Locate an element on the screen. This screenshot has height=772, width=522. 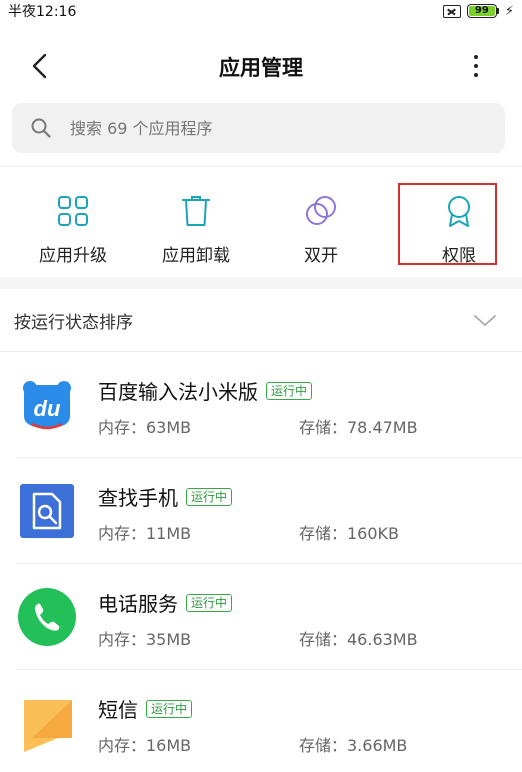
app-name-line: 短信 运行中 is located at coordinates (145, 708).